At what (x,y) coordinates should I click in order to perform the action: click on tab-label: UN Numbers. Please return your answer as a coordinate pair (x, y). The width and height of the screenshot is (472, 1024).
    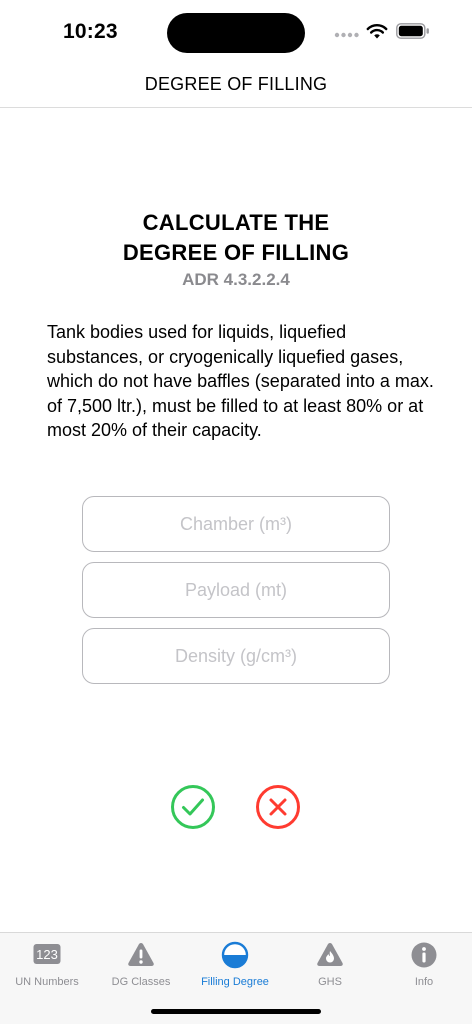
    Looking at the image, I should click on (47, 982).